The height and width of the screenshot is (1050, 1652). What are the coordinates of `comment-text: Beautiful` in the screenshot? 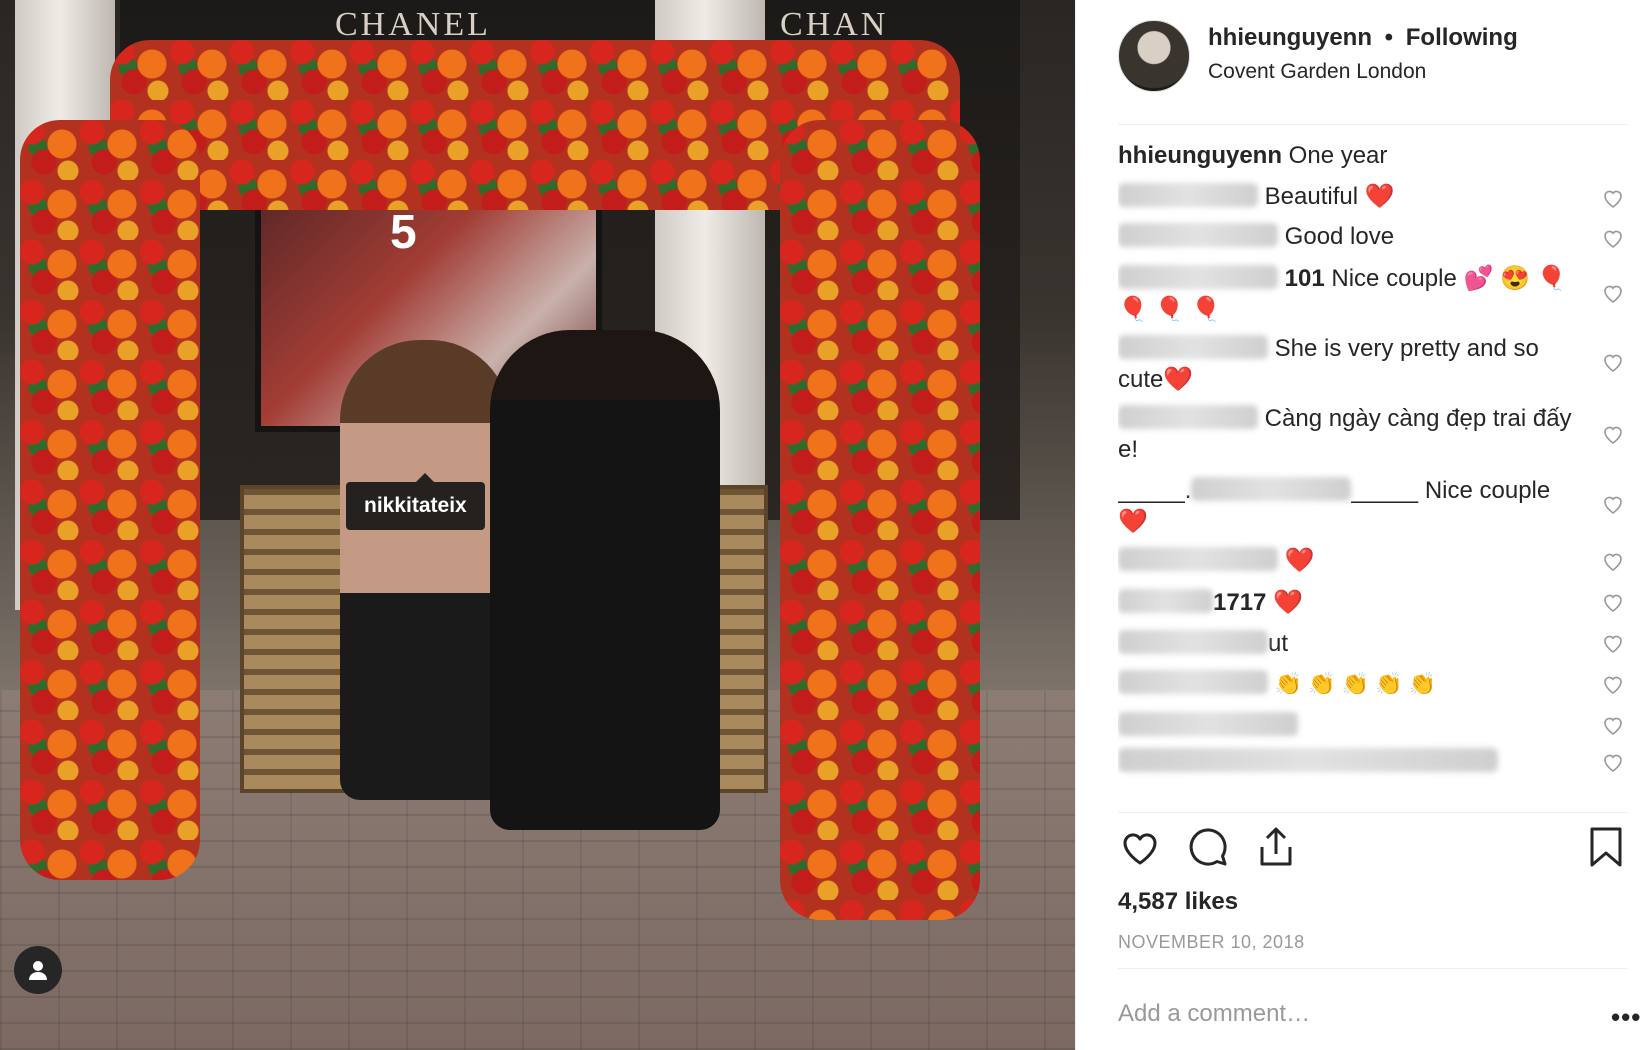 It's located at (1311, 196).